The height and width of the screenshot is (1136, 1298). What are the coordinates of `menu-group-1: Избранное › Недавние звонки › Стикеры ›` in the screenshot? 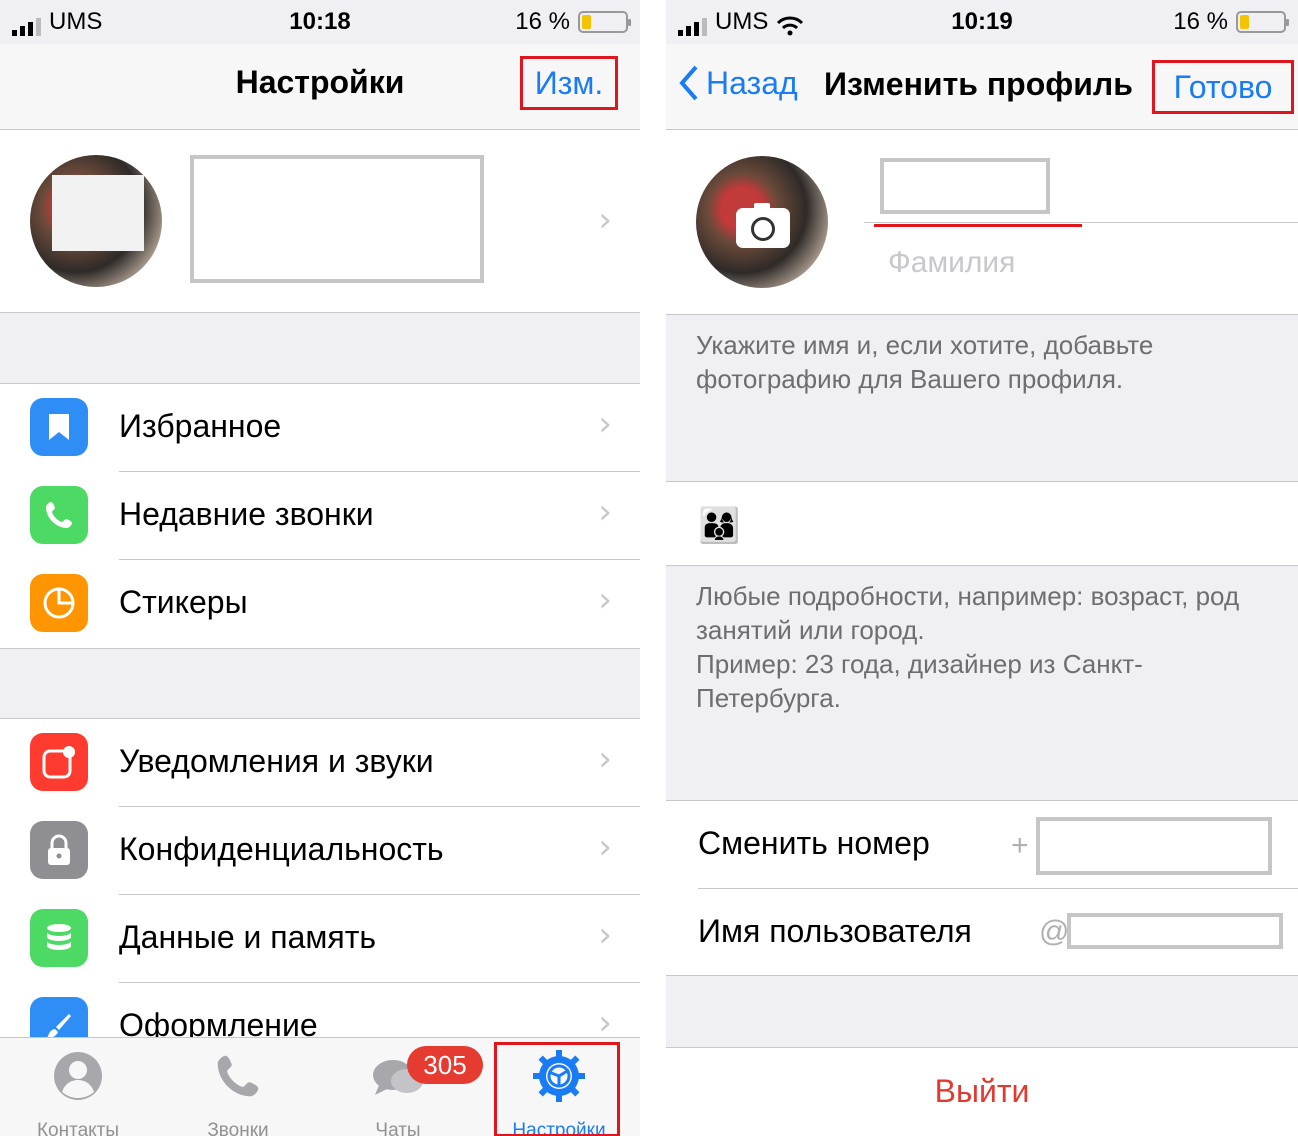 It's located at (320, 516).